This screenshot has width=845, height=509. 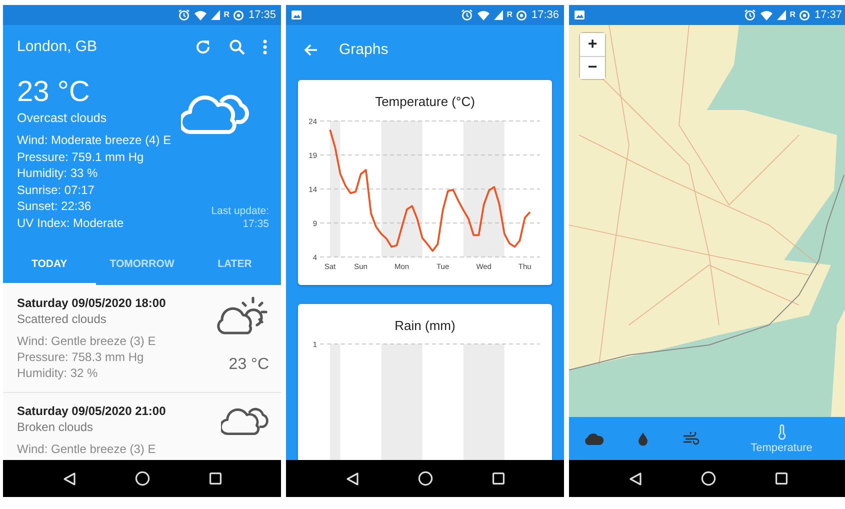 What do you see at coordinates (92, 411) in the screenshot?
I see `forecast-time: Saturday 09/05/2020 21:00` at bounding box center [92, 411].